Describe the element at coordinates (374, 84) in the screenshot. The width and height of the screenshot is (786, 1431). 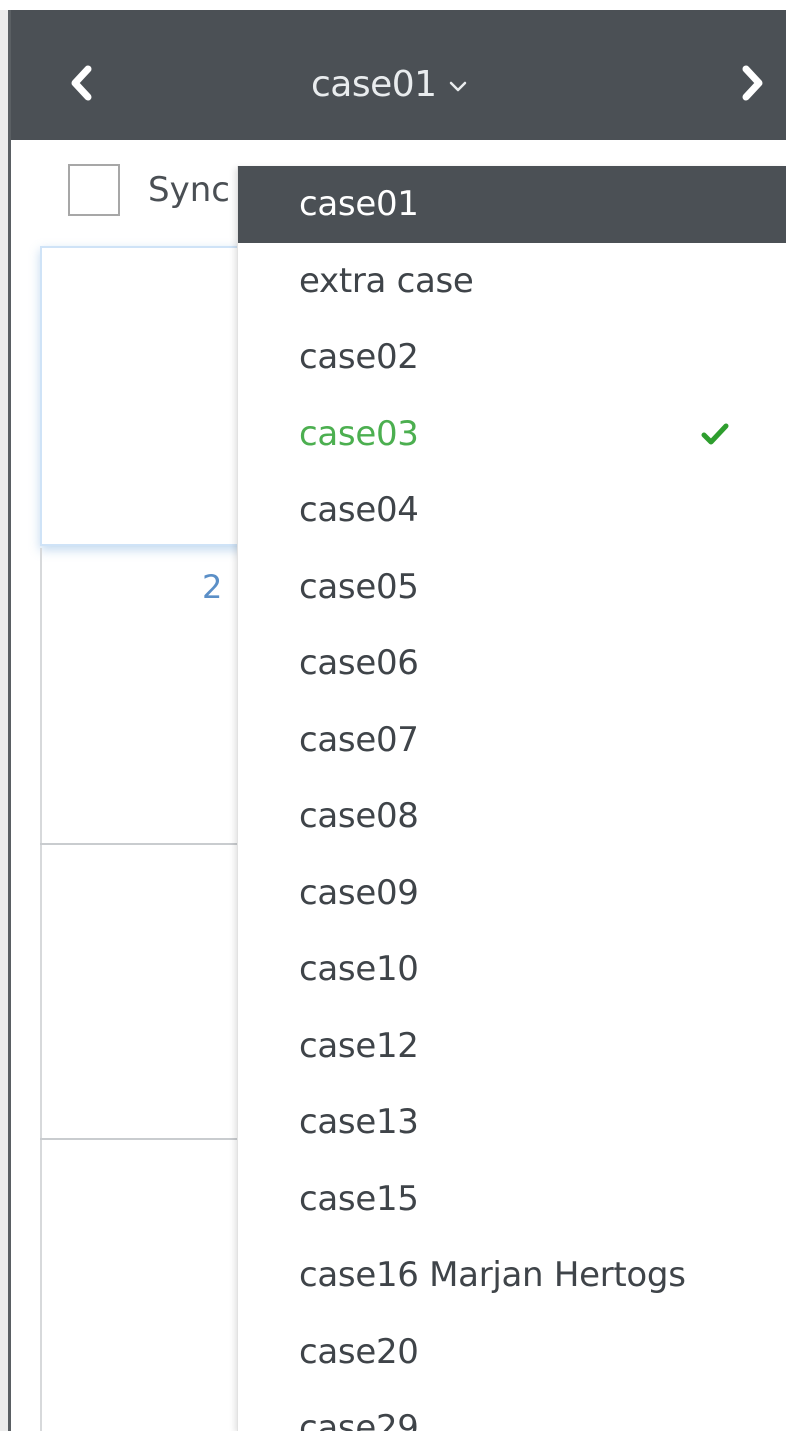
I see `case-select-label: case01` at that location.